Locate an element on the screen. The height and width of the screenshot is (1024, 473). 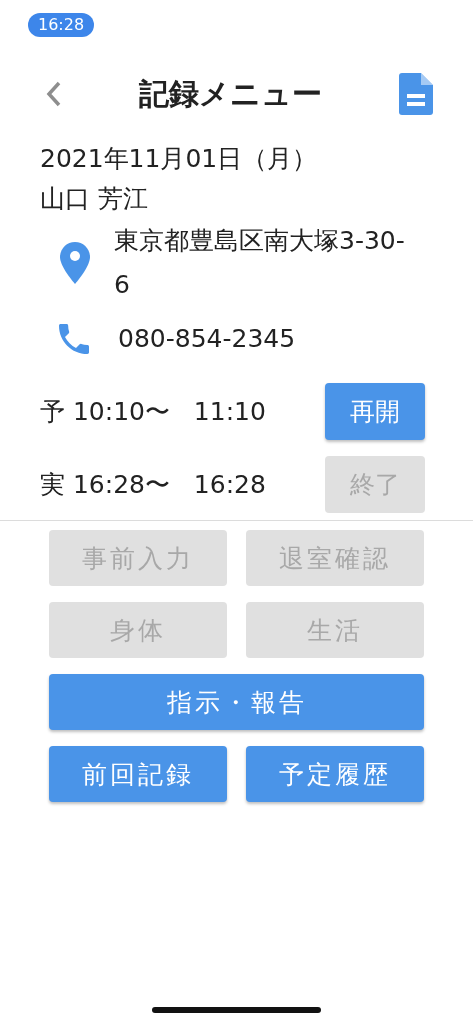
screen-title: 記録メニュー is located at coordinates (230, 93).